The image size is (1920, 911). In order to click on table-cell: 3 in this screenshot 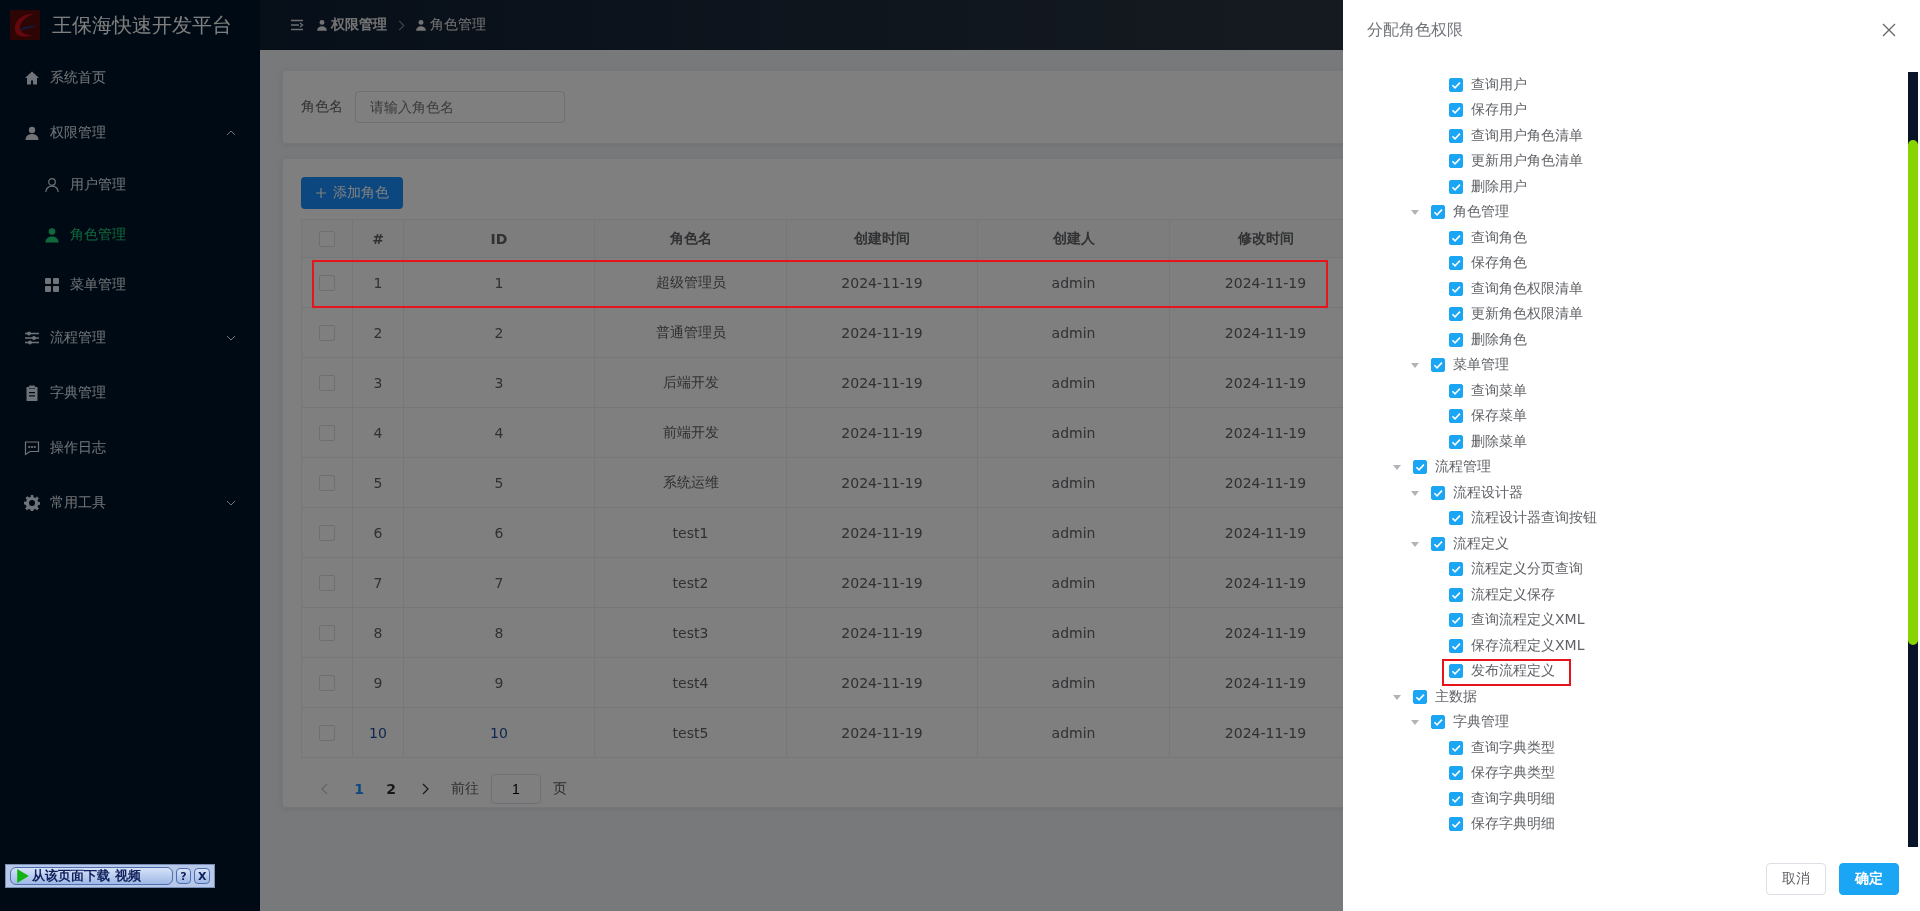, I will do `click(499, 382)`.